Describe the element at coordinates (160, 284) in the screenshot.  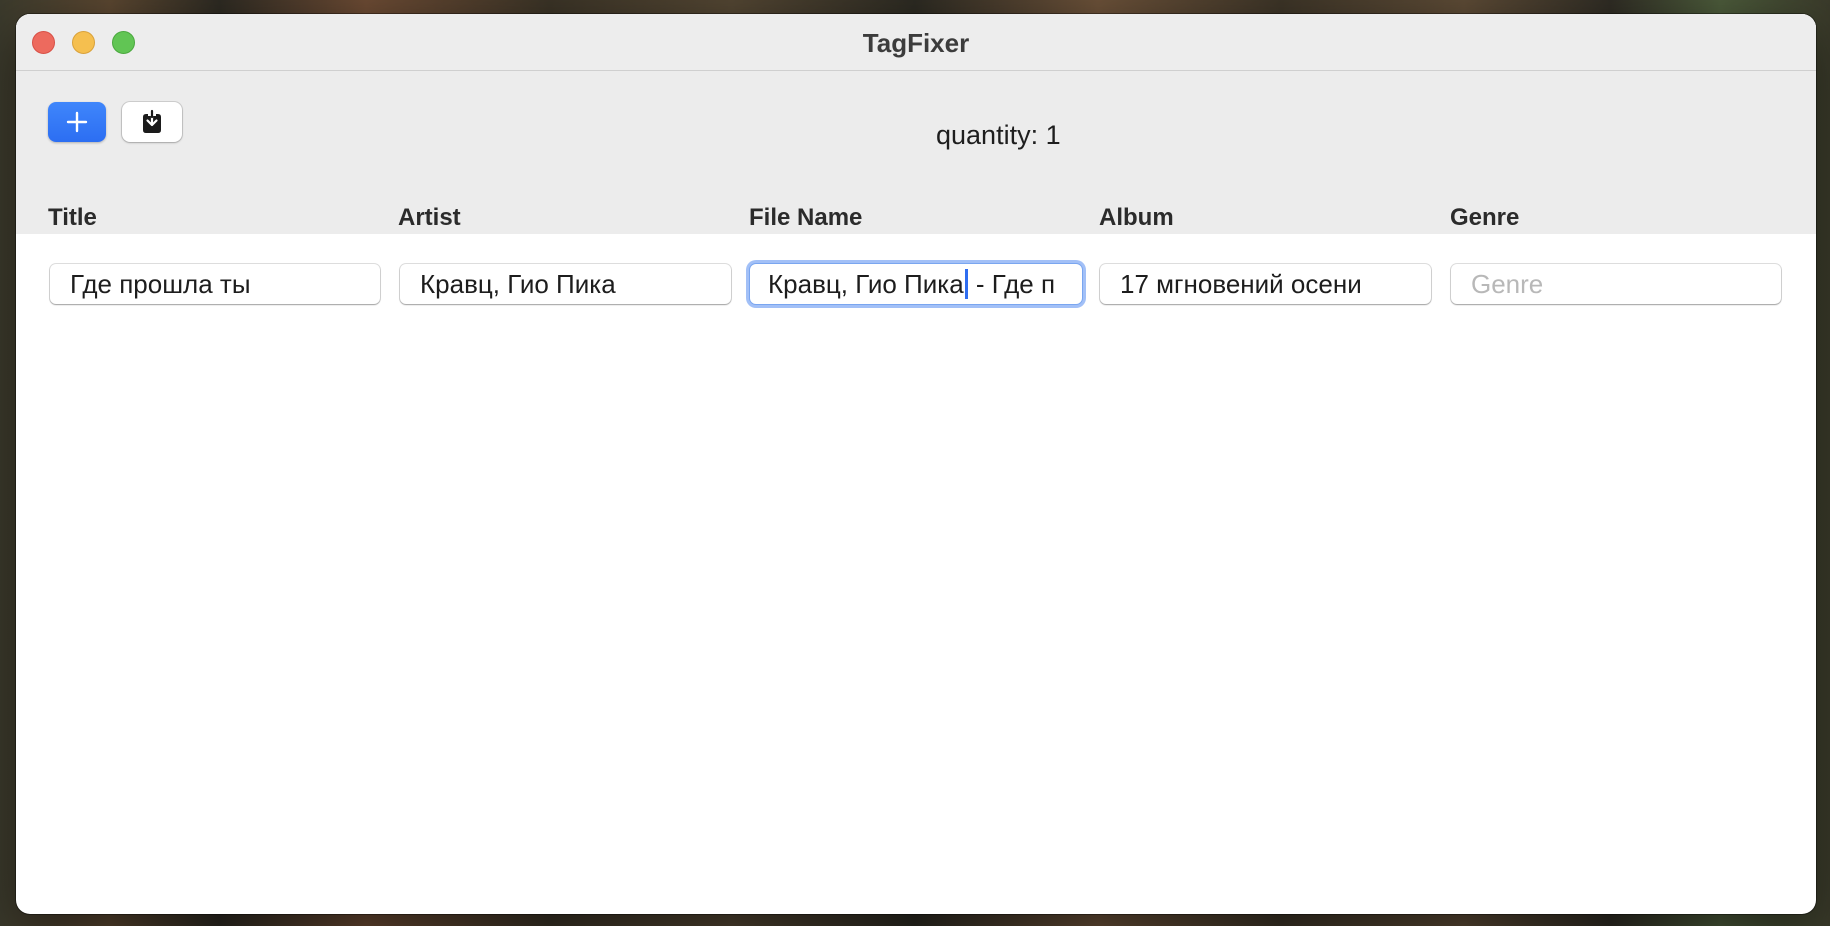
I see `title-value: Где прошла ты` at that location.